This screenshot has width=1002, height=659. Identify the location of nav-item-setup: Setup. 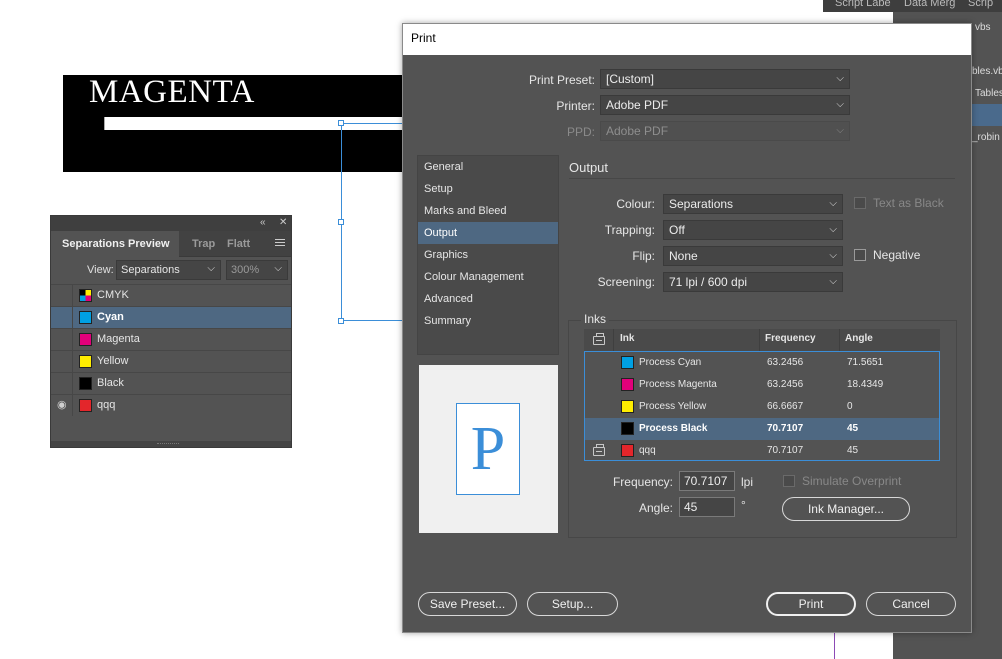
(488, 189).